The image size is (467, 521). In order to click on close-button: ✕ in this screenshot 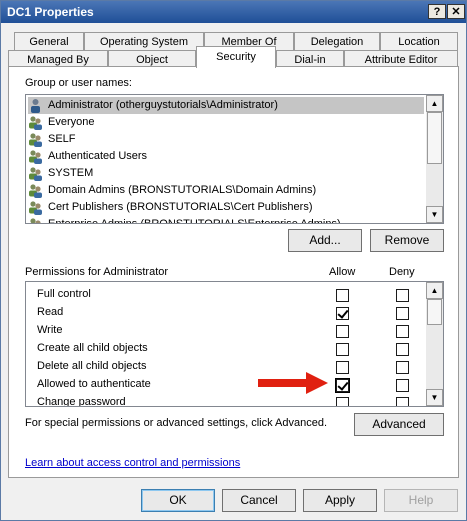, I will do `click(456, 11)`.